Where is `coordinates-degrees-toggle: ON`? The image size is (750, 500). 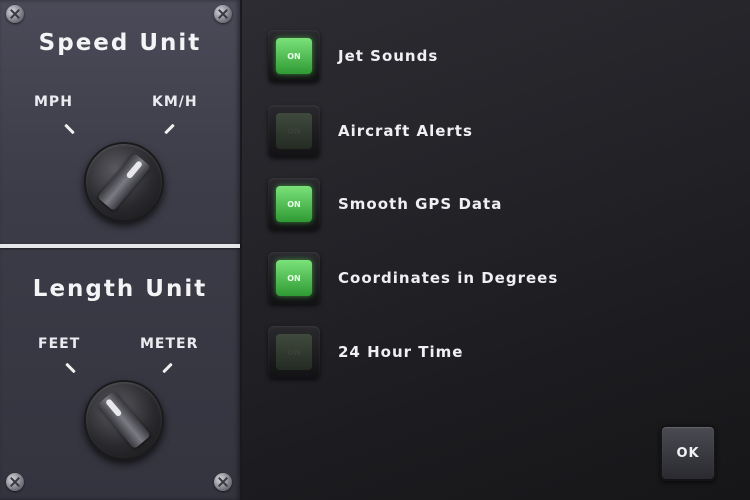
coordinates-degrees-toggle: ON is located at coordinates (294, 278).